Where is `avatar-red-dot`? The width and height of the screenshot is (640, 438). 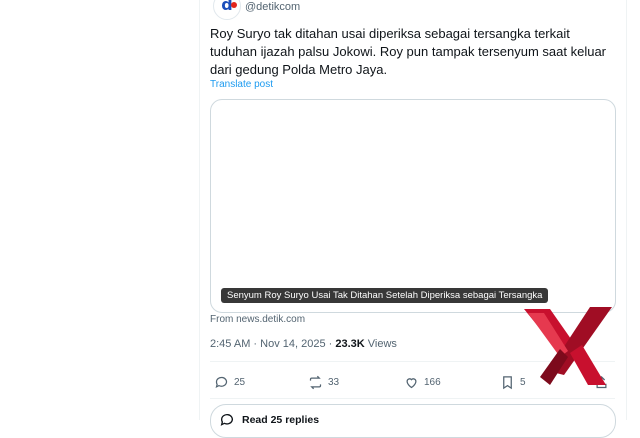
avatar-red-dot is located at coordinates (234, 5).